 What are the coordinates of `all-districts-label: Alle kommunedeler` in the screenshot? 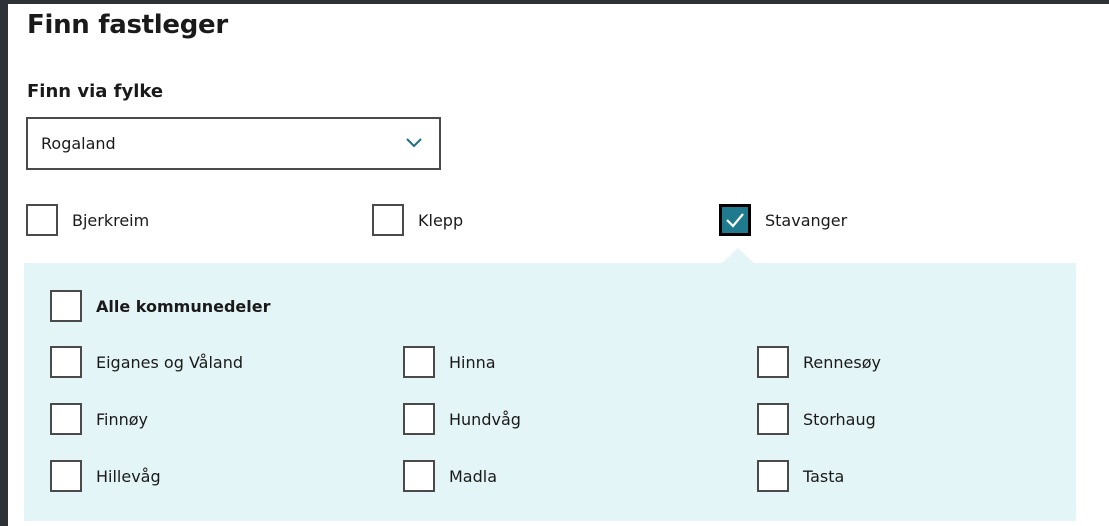 It's located at (183, 306).